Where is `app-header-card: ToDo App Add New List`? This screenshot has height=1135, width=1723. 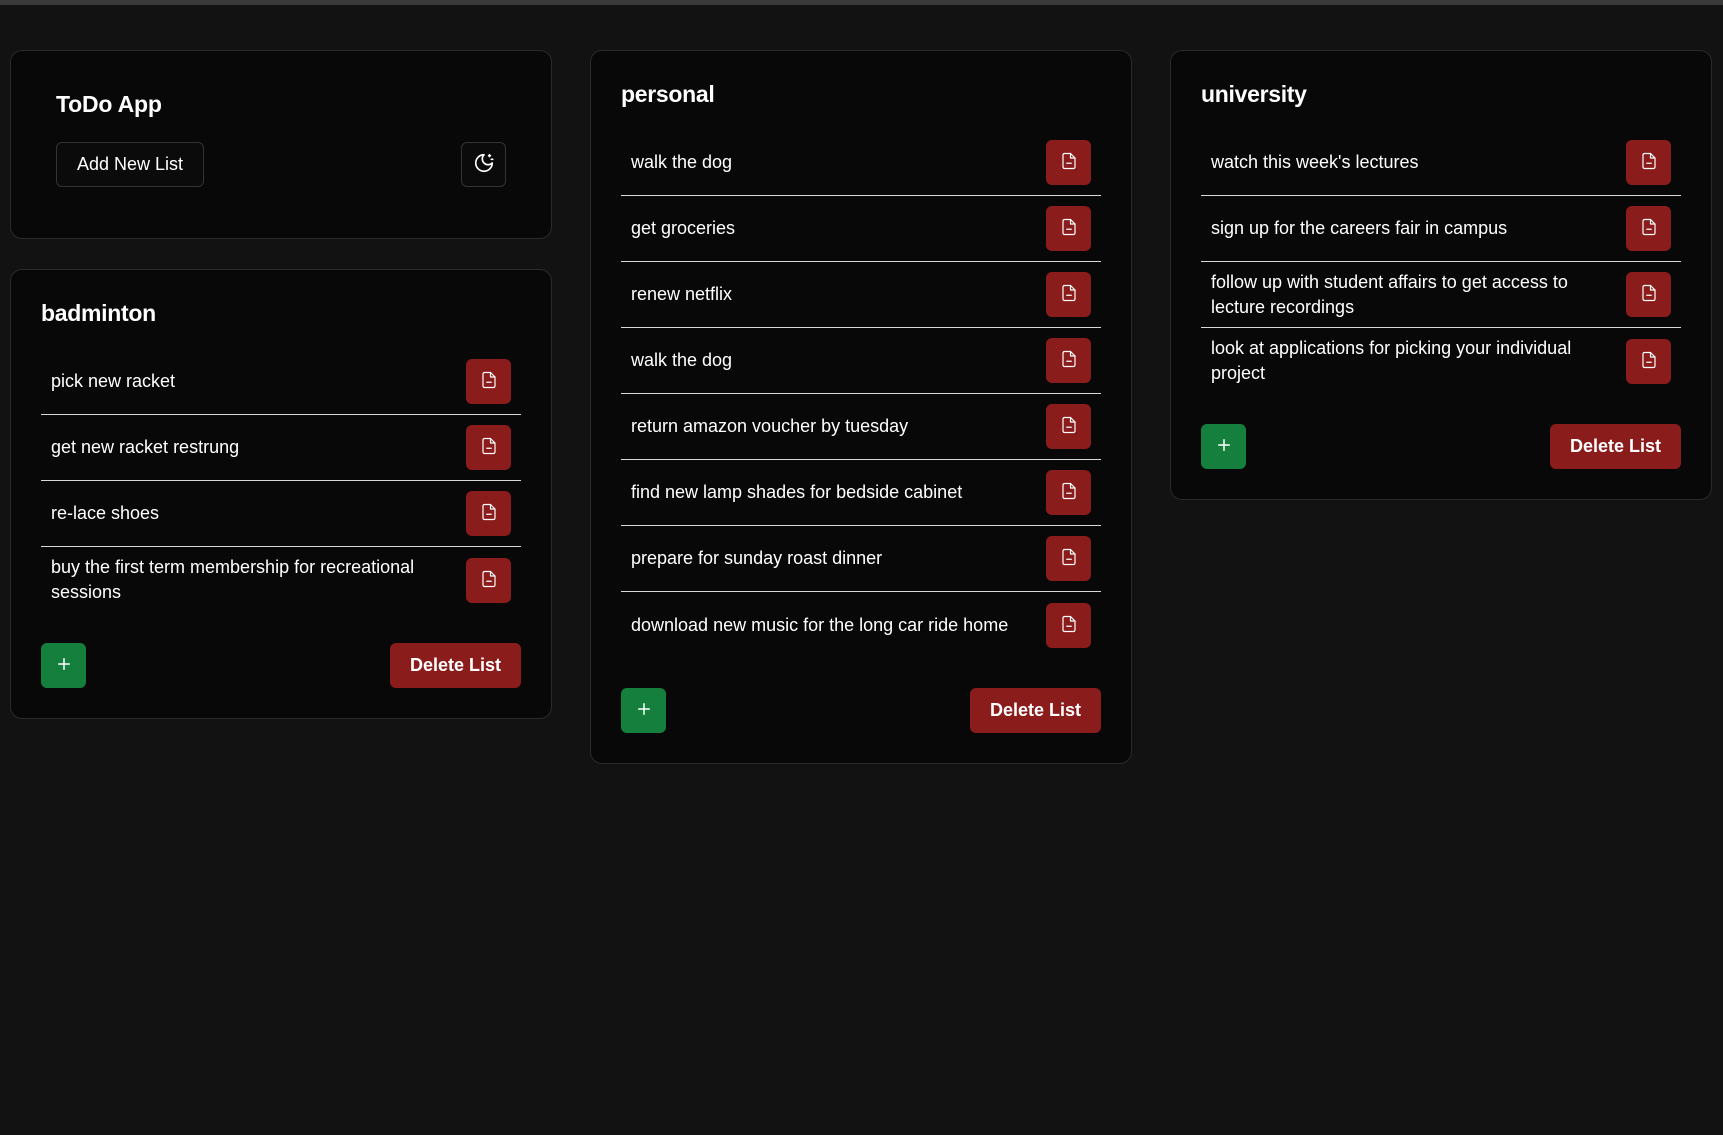 app-header-card: ToDo App Add New List is located at coordinates (281, 144).